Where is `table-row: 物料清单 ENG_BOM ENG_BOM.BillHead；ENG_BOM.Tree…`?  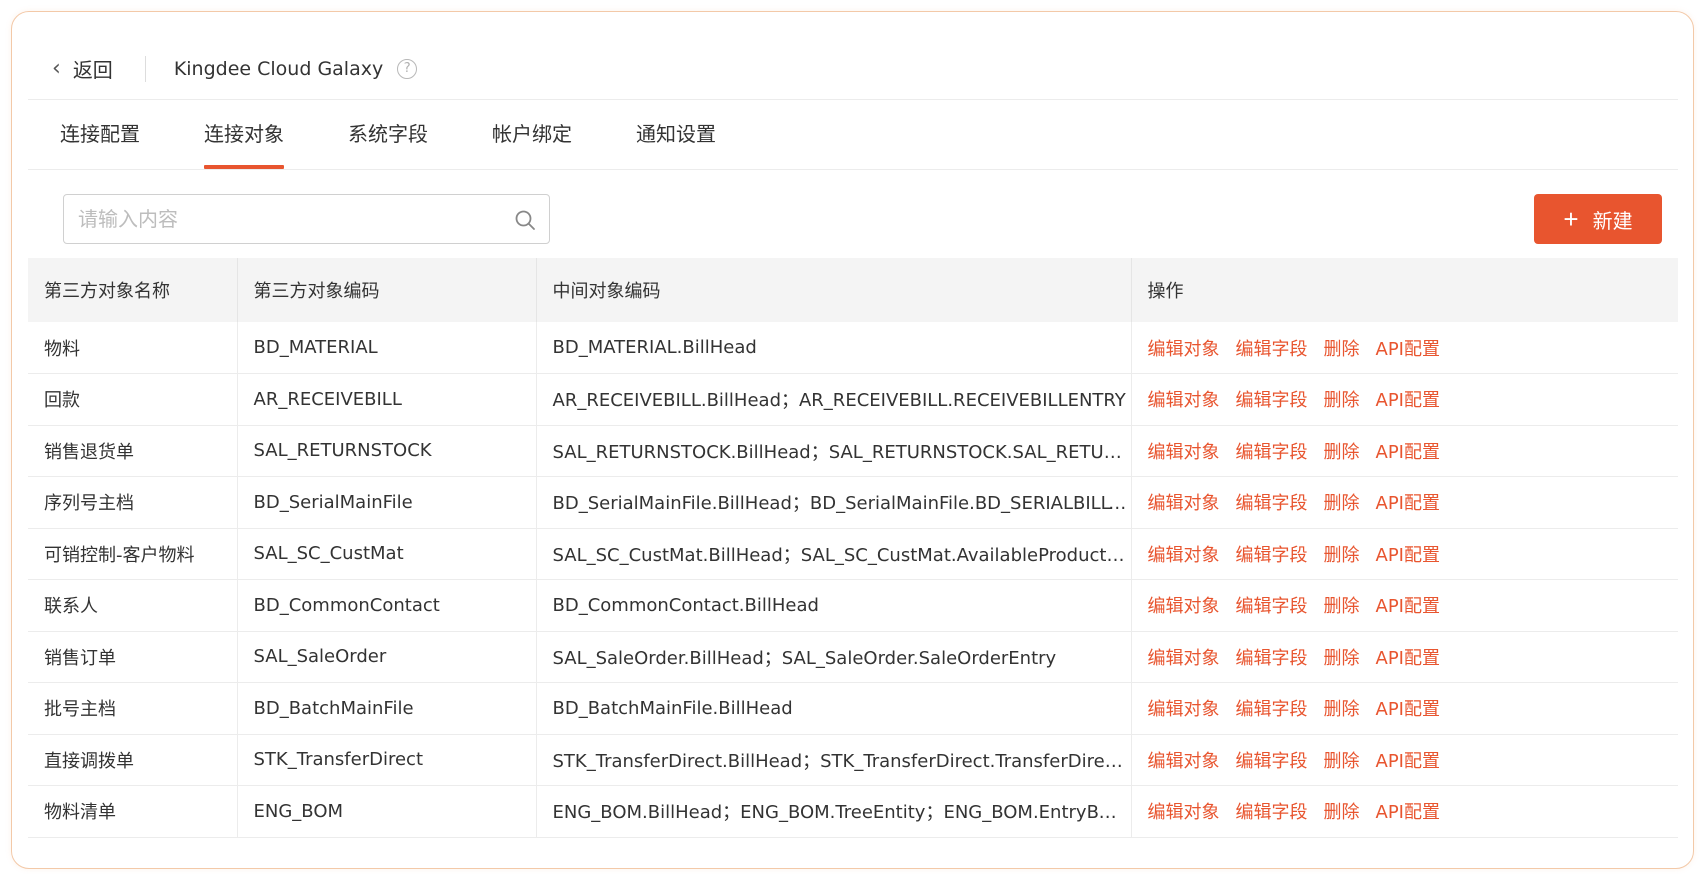 table-row: 物料清单 ENG_BOM ENG_BOM.BillHead；ENG_BOM.Tree… is located at coordinates (853, 811).